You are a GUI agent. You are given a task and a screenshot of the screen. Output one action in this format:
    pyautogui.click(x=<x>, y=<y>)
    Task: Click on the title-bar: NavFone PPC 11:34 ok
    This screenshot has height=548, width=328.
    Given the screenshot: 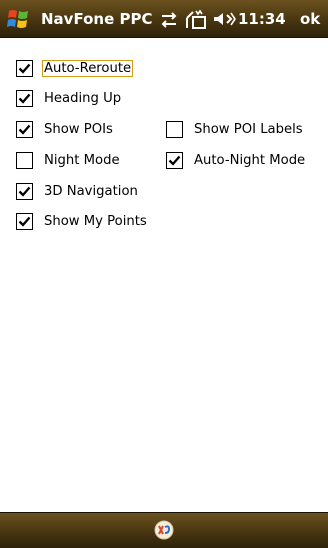 What is the action you would take?
    pyautogui.click(x=164, y=19)
    